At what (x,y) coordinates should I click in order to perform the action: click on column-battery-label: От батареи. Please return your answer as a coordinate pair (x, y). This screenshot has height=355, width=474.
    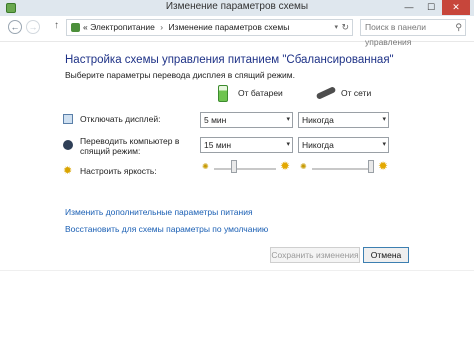
    Looking at the image, I should click on (260, 93).